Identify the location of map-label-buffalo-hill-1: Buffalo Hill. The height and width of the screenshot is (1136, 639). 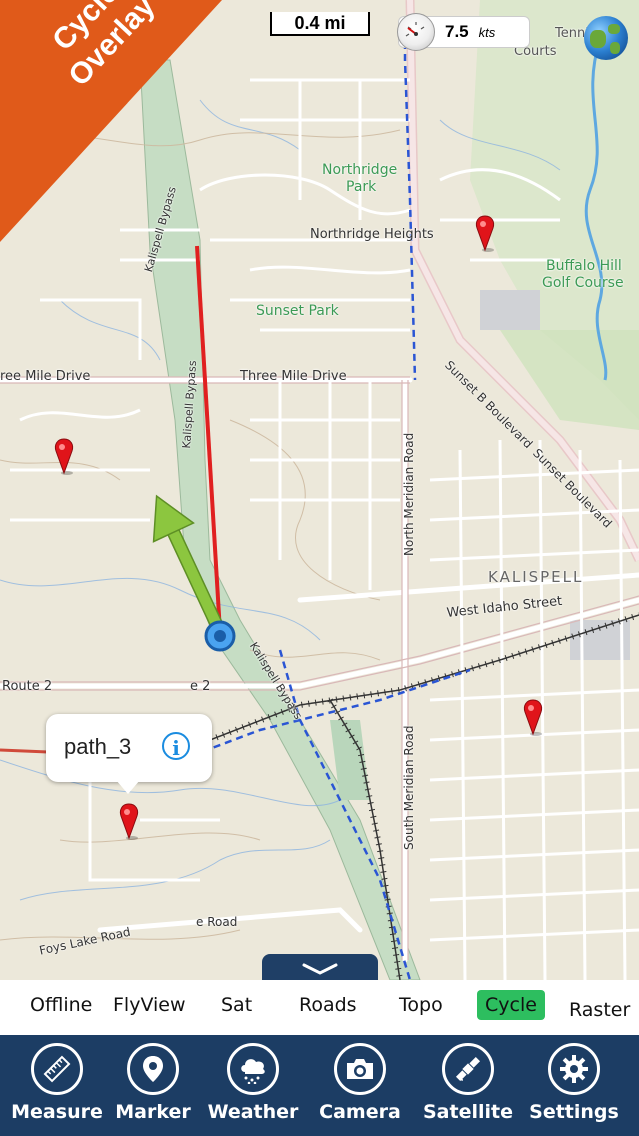
(584, 266).